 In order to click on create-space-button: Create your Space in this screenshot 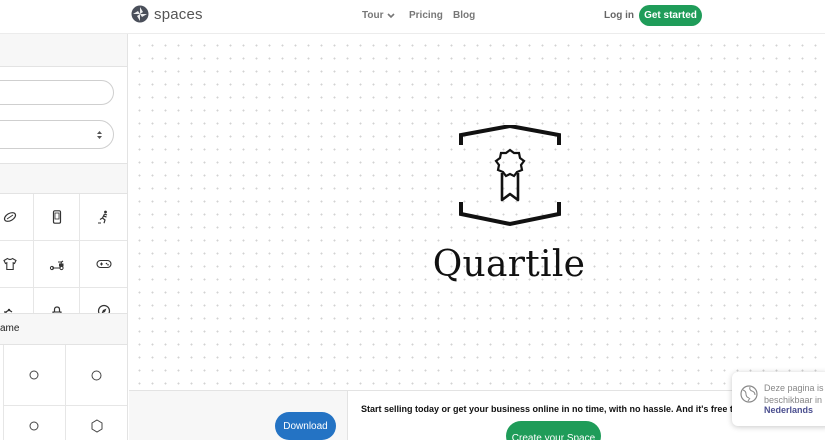, I will do `click(553, 430)`.